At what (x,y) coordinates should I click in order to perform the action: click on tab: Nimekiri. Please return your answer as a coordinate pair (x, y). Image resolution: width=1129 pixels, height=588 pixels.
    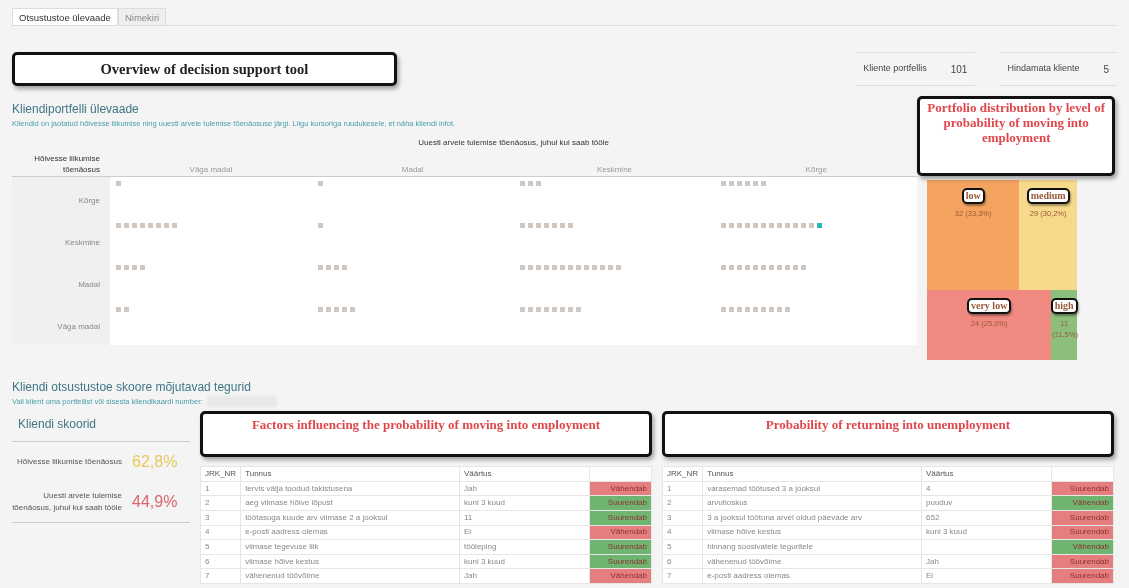
    Looking at the image, I should click on (142, 16).